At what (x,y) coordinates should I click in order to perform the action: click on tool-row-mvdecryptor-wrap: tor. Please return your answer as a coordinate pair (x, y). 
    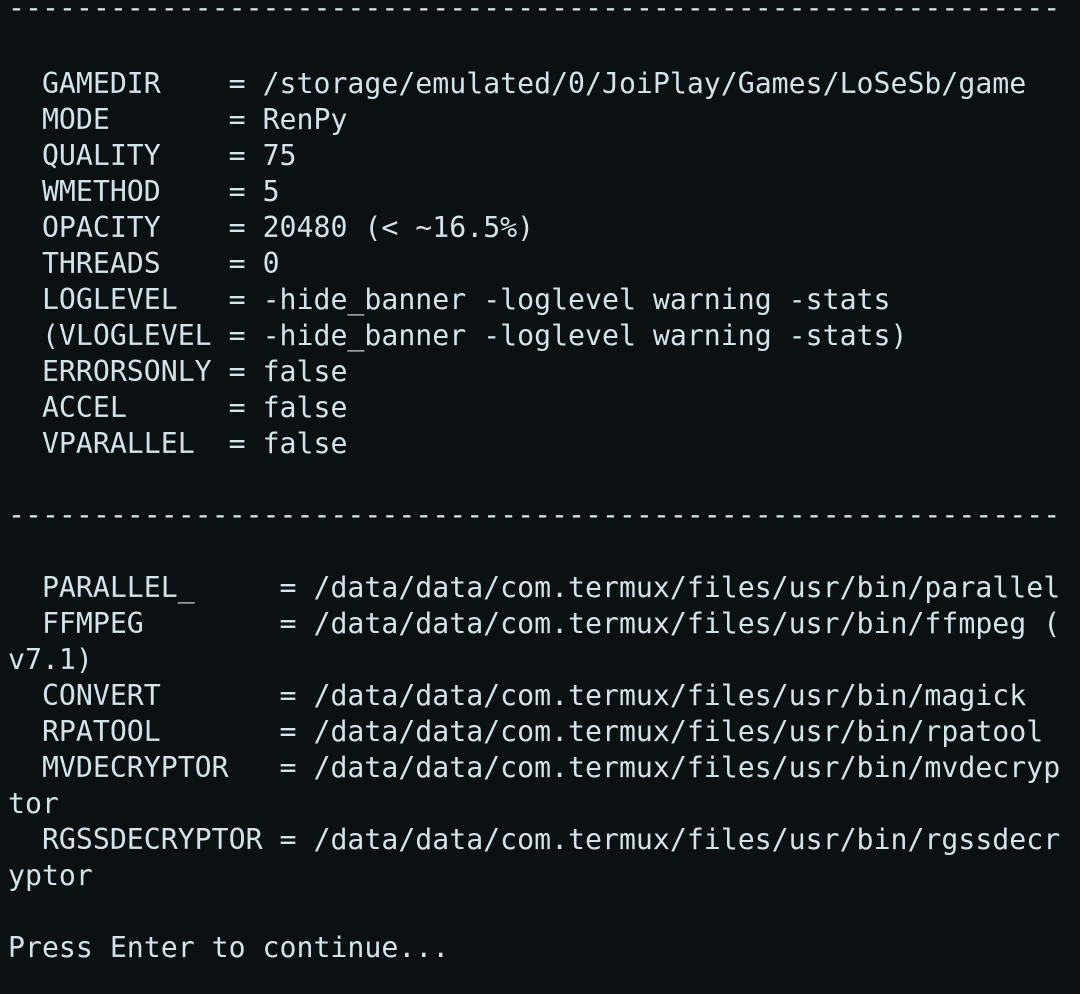
    Looking at the image, I should click on (33, 803).